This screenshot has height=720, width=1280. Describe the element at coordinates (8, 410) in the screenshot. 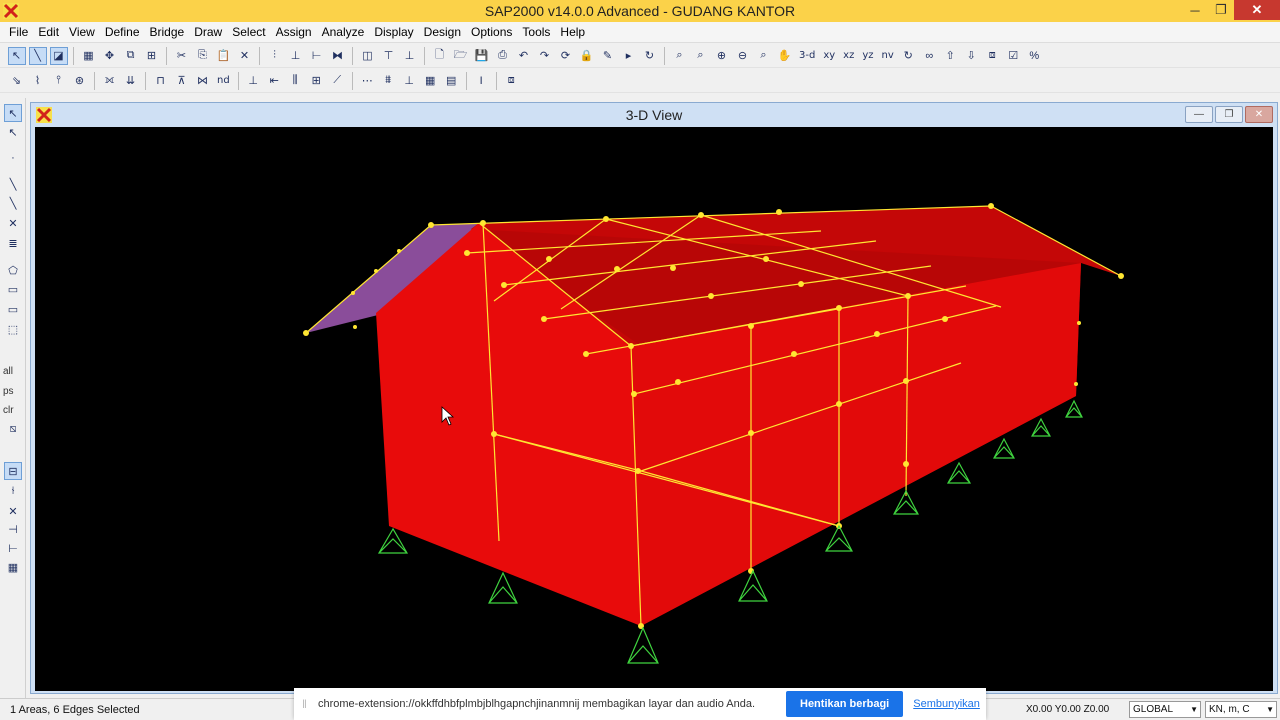

I see `clear-select-button: clr` at that location.